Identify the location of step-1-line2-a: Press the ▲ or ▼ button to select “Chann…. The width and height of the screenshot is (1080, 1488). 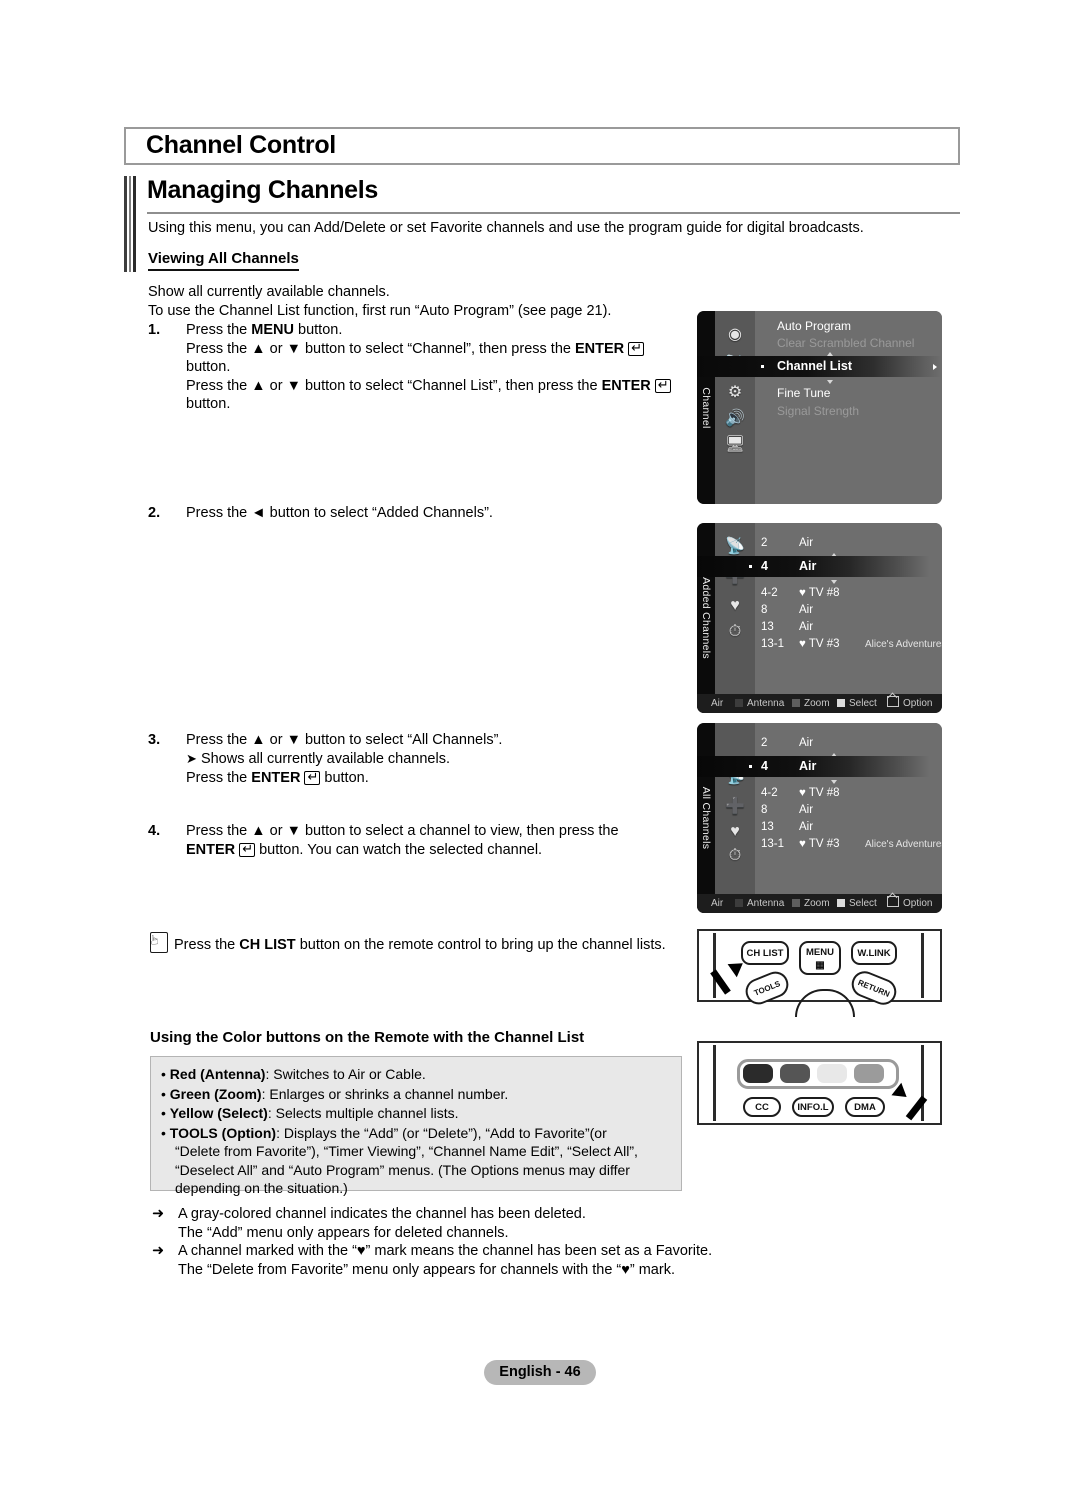
(380, 348).